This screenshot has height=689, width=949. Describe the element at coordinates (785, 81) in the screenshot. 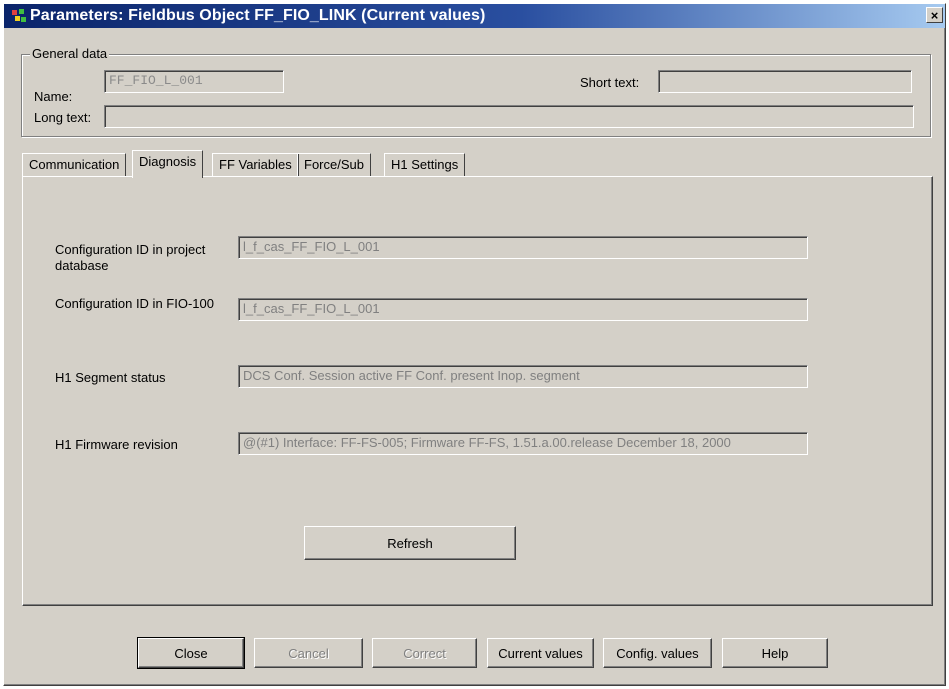

I see `short-text-field` at that location.